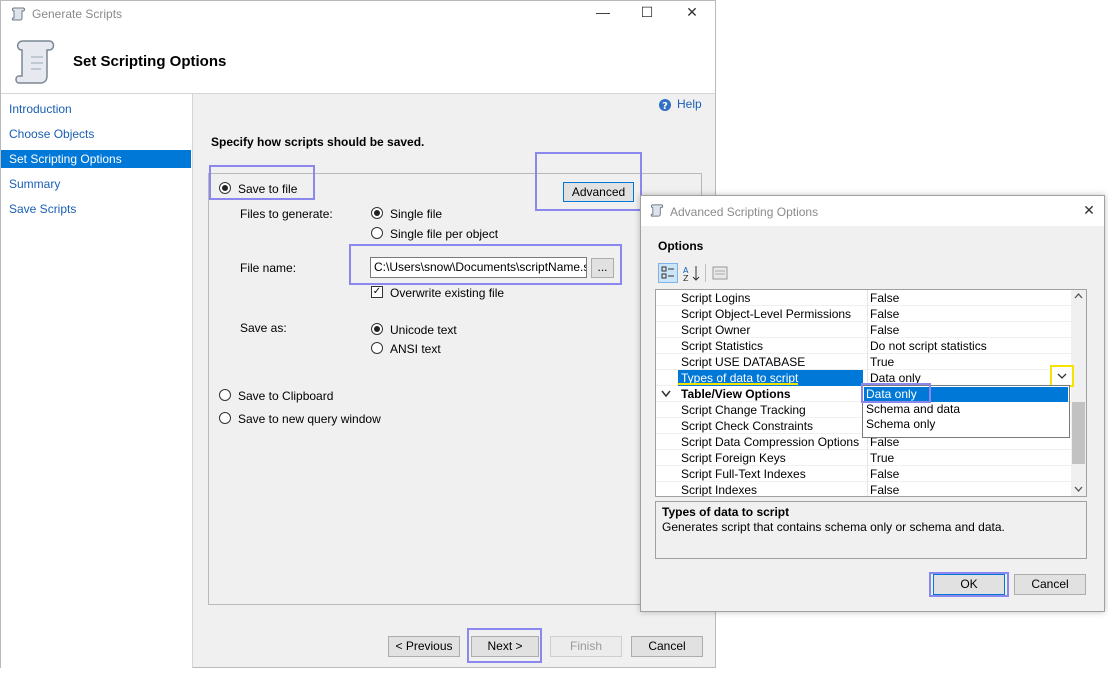  I want to click on finish-button: Finish, so click(586, 646).